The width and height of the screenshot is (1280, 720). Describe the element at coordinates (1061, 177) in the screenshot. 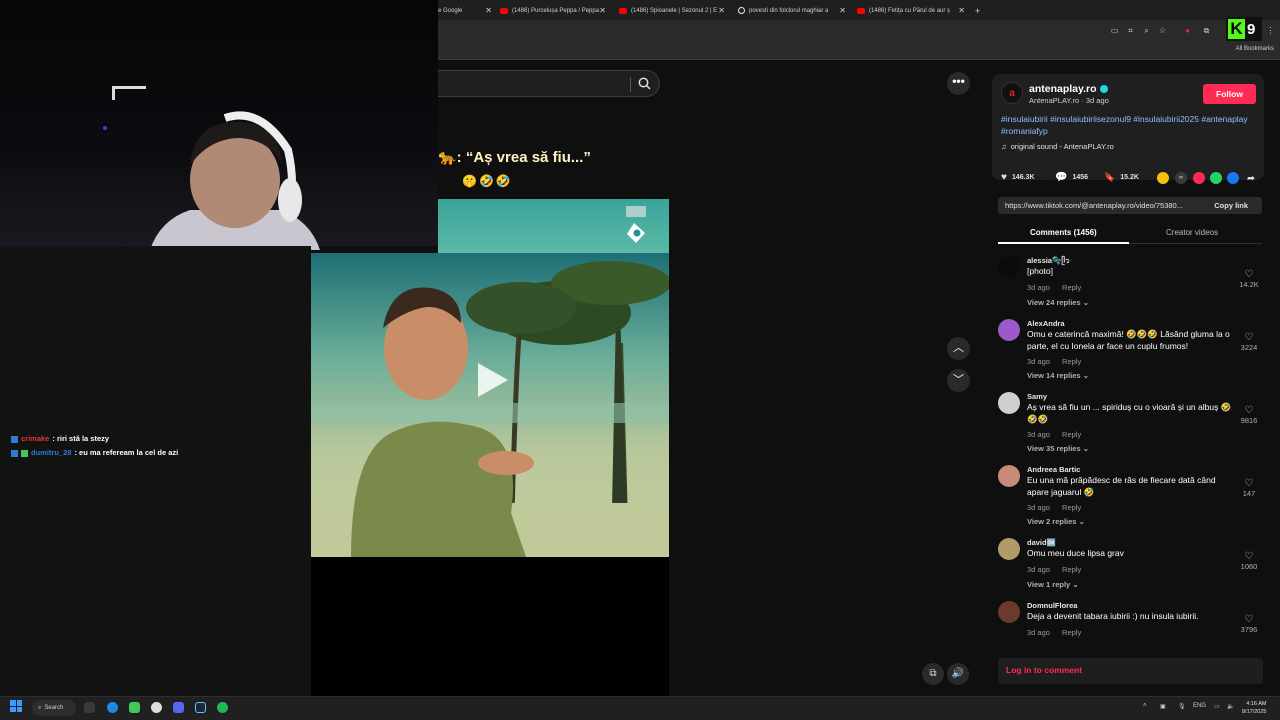

I see `comment-icon: 💬` at that location.